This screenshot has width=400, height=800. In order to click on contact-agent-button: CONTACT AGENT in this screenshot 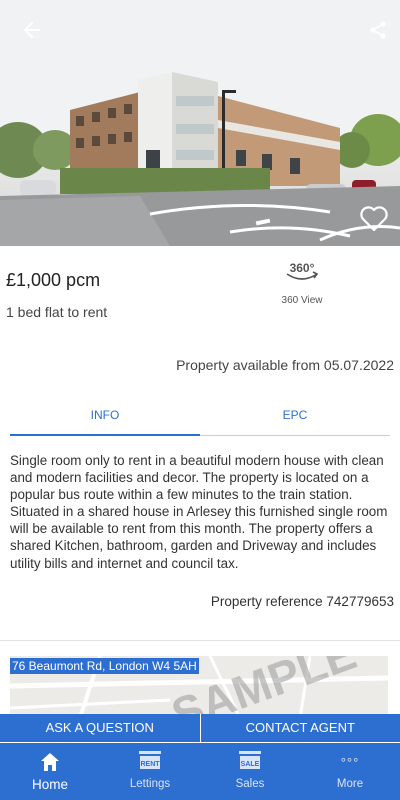, I will do `click(299, 728)`.